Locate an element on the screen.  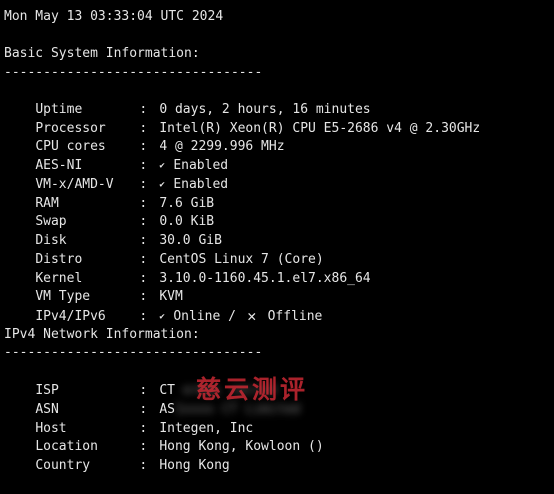
info-row-country: Country: Hong Kong is located at coordinates (116, 455).